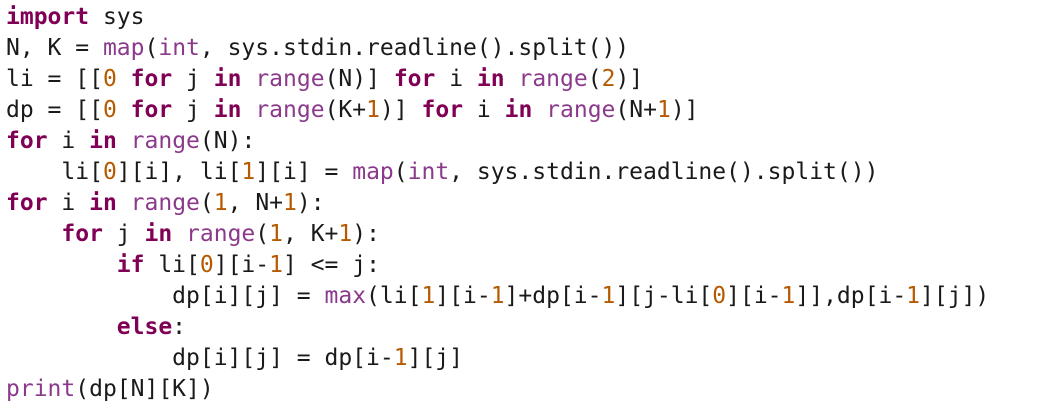  What do you see at coordinates (304, 172) in the screenshot?
I see `code-token: ][i] =` at bounding box center [304, 172].